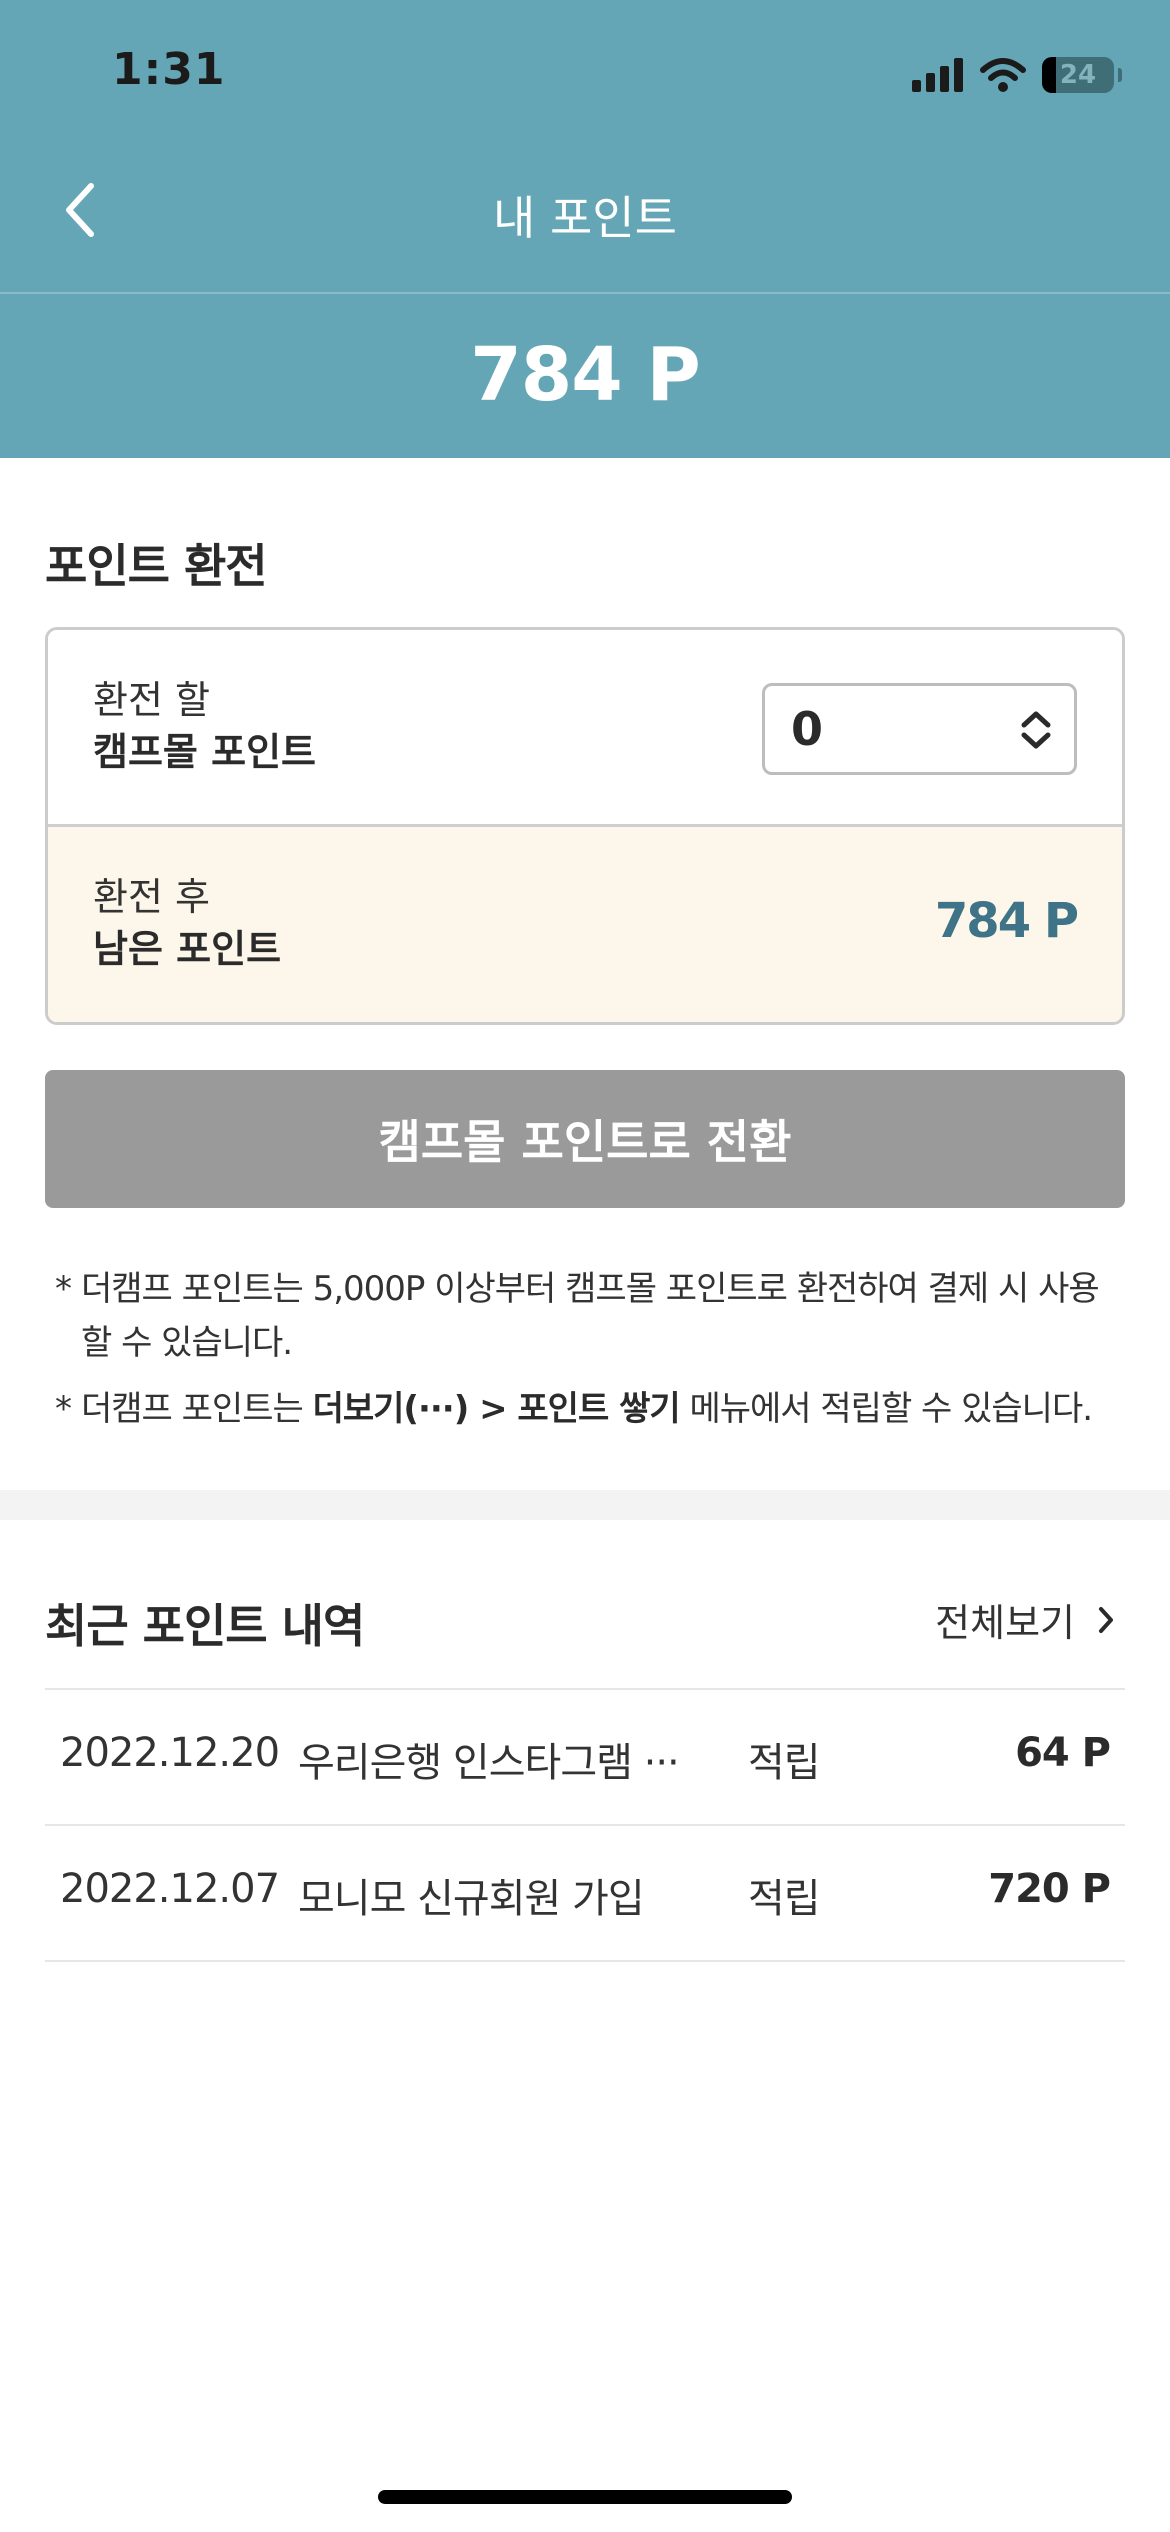 Image resolution: width=1170 pixels, height=2532 pixels. Describe the element at coordinates (151, 897) in the screenshot. I see `exchange-result-label-line1: 환전 후` at that location.